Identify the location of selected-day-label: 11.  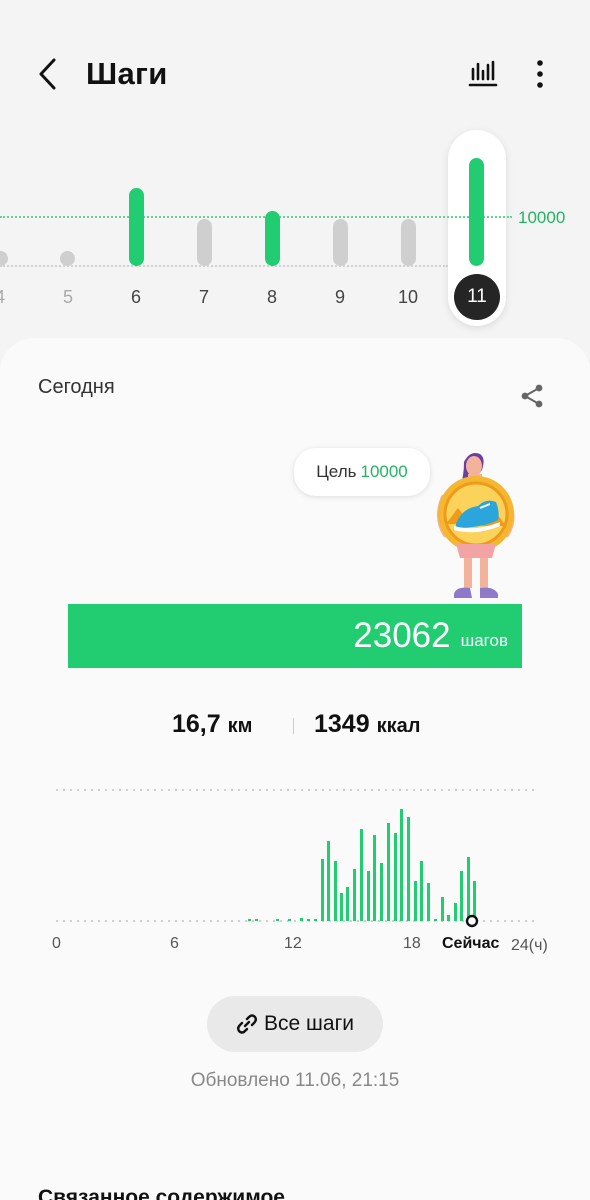
(477, 297).